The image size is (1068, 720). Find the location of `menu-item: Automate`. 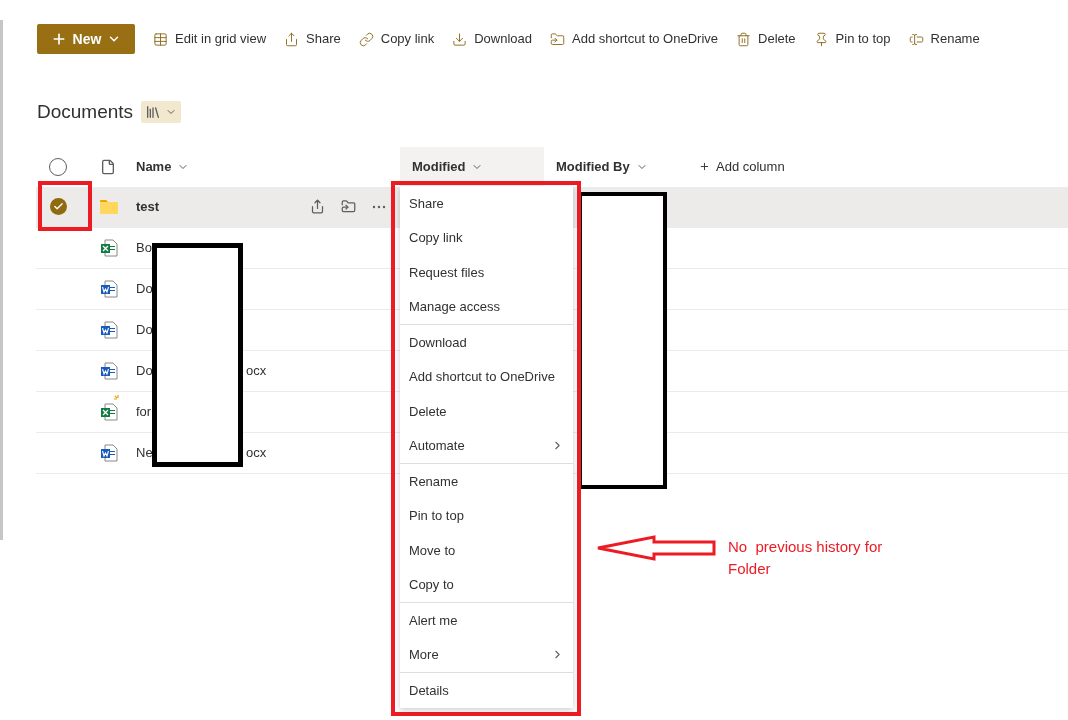

menu-item: Automate is located at coordinates (486, 445).